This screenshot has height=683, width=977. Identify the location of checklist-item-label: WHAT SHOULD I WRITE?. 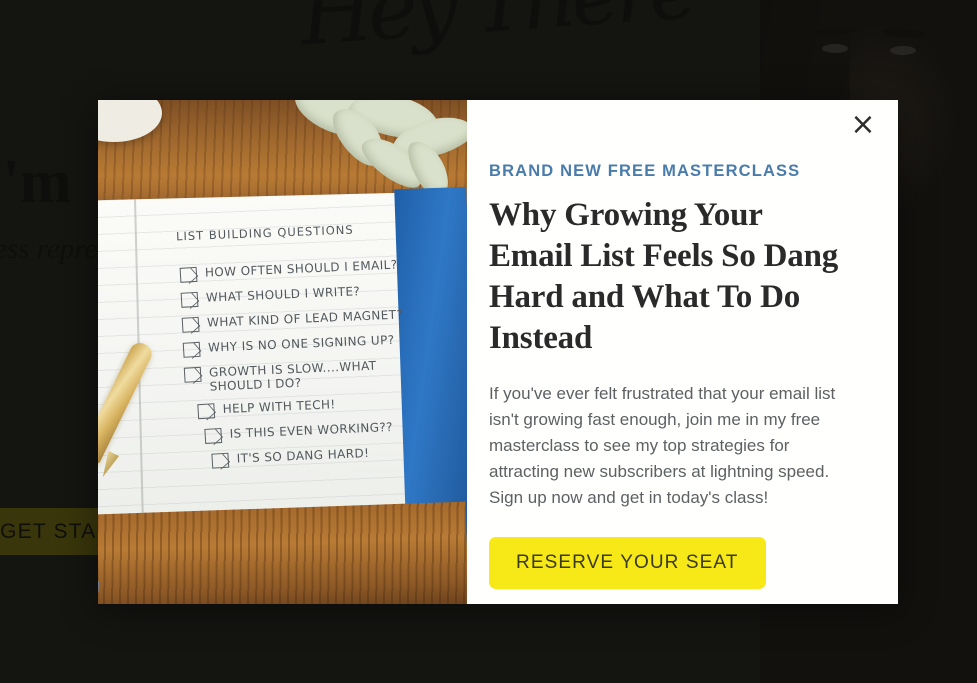
(283, 294).